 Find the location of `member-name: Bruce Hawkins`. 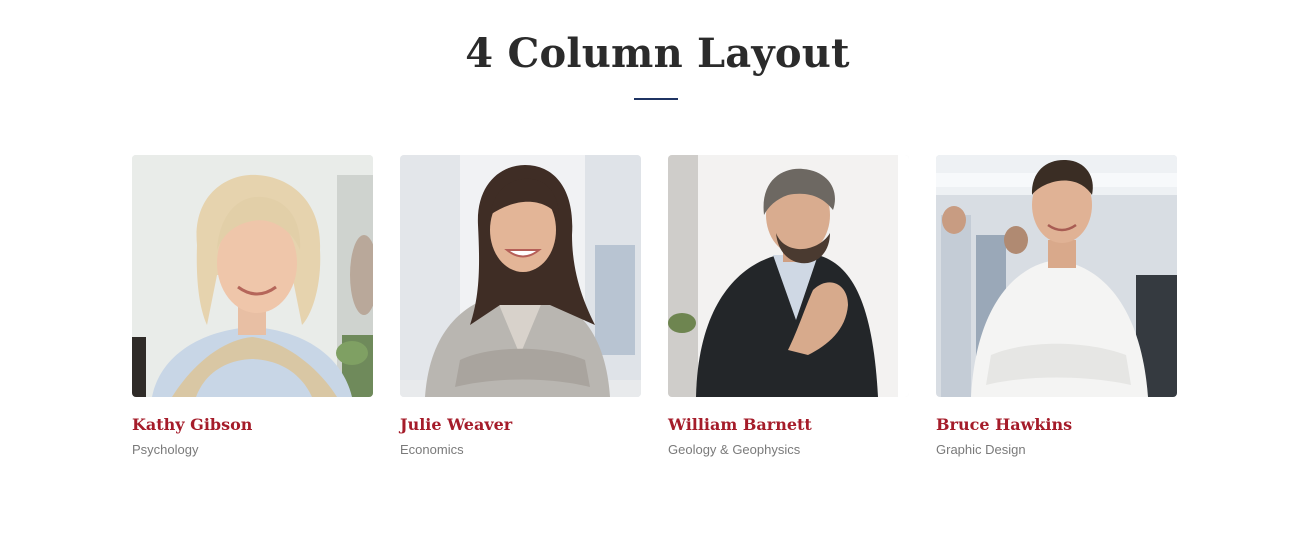

member-name: Bruce Hawkins is located at coordinates (1056, 425).